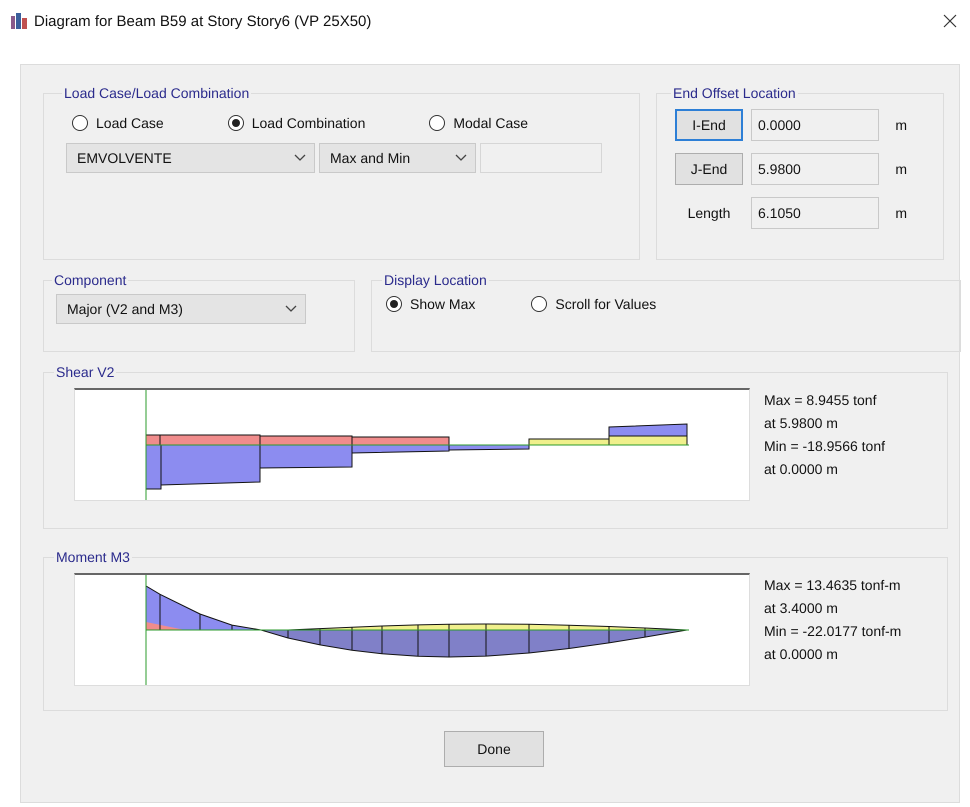 This screenshot has height=807, width=970. Describe the element at coordinates (397, 158) in the screenshot. I see `envelope-dropdown: Max and Min` at that location.